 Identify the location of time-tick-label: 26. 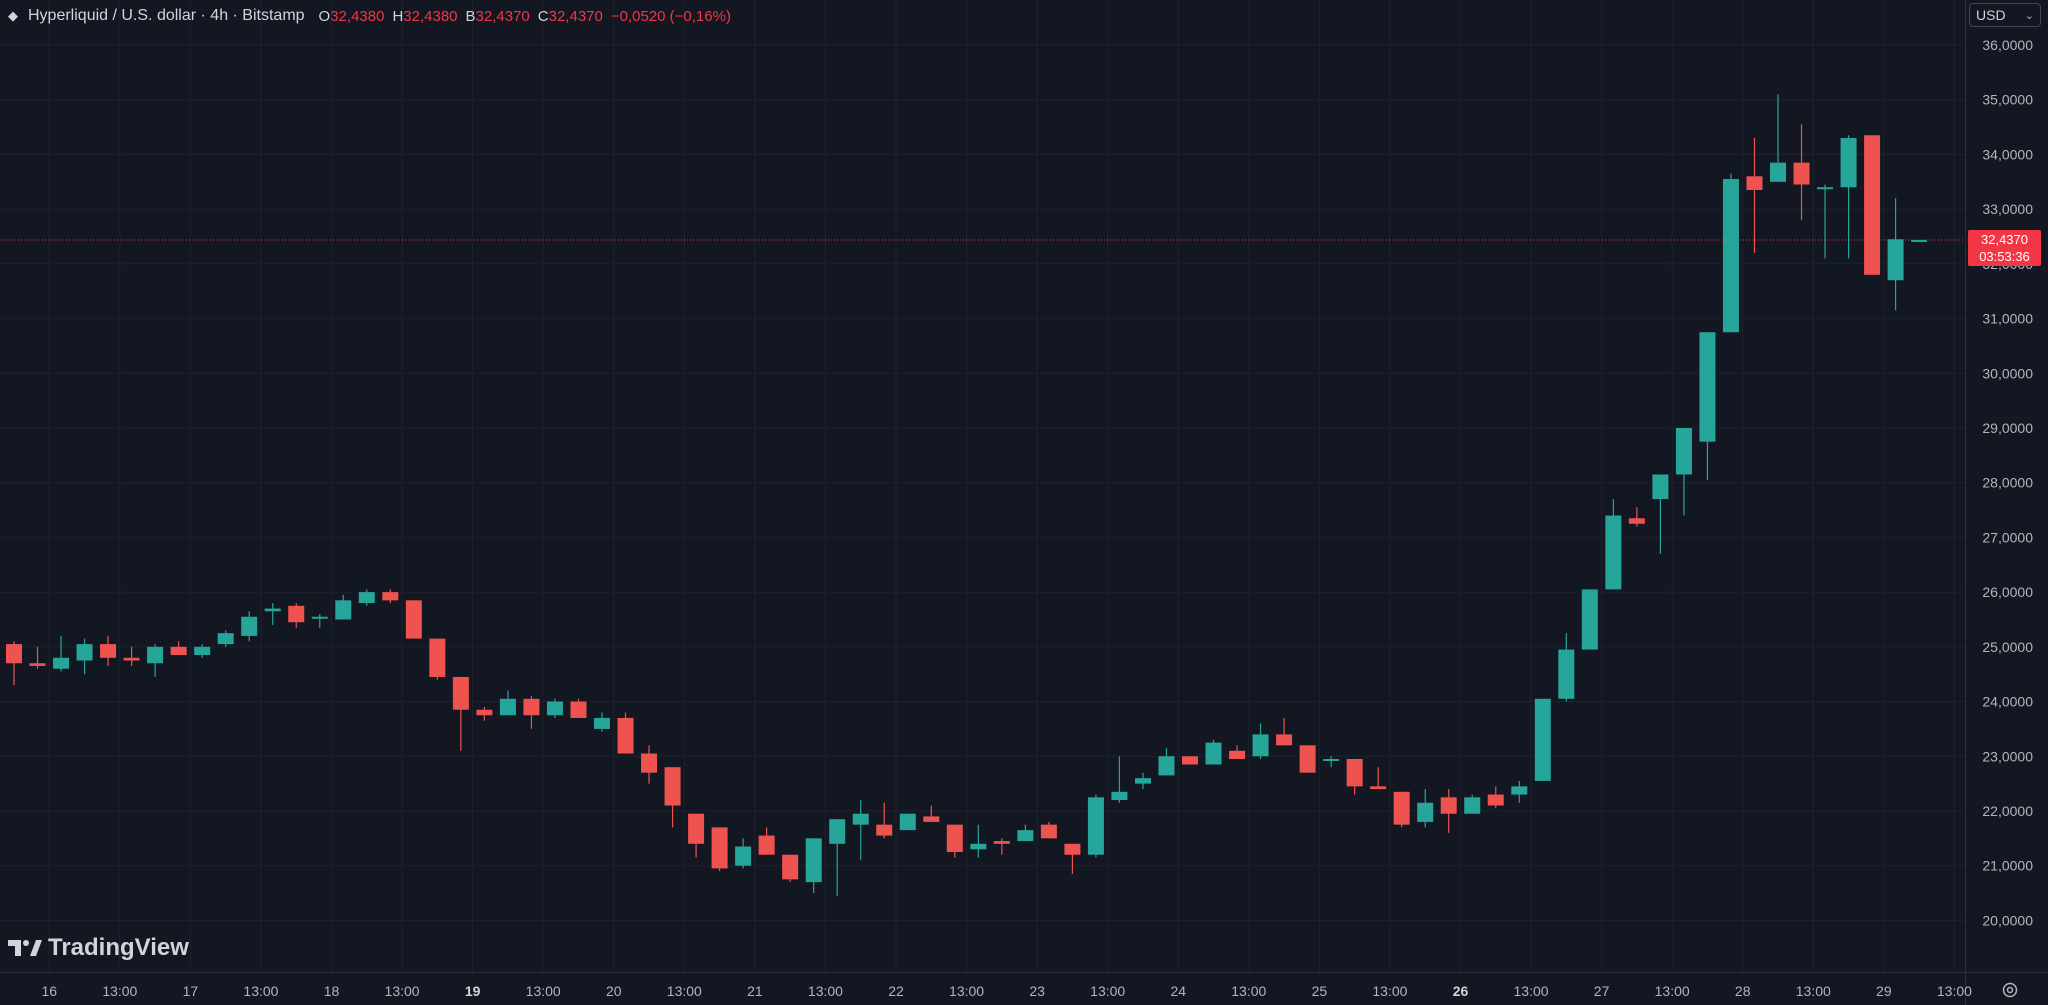
(1461, 991).